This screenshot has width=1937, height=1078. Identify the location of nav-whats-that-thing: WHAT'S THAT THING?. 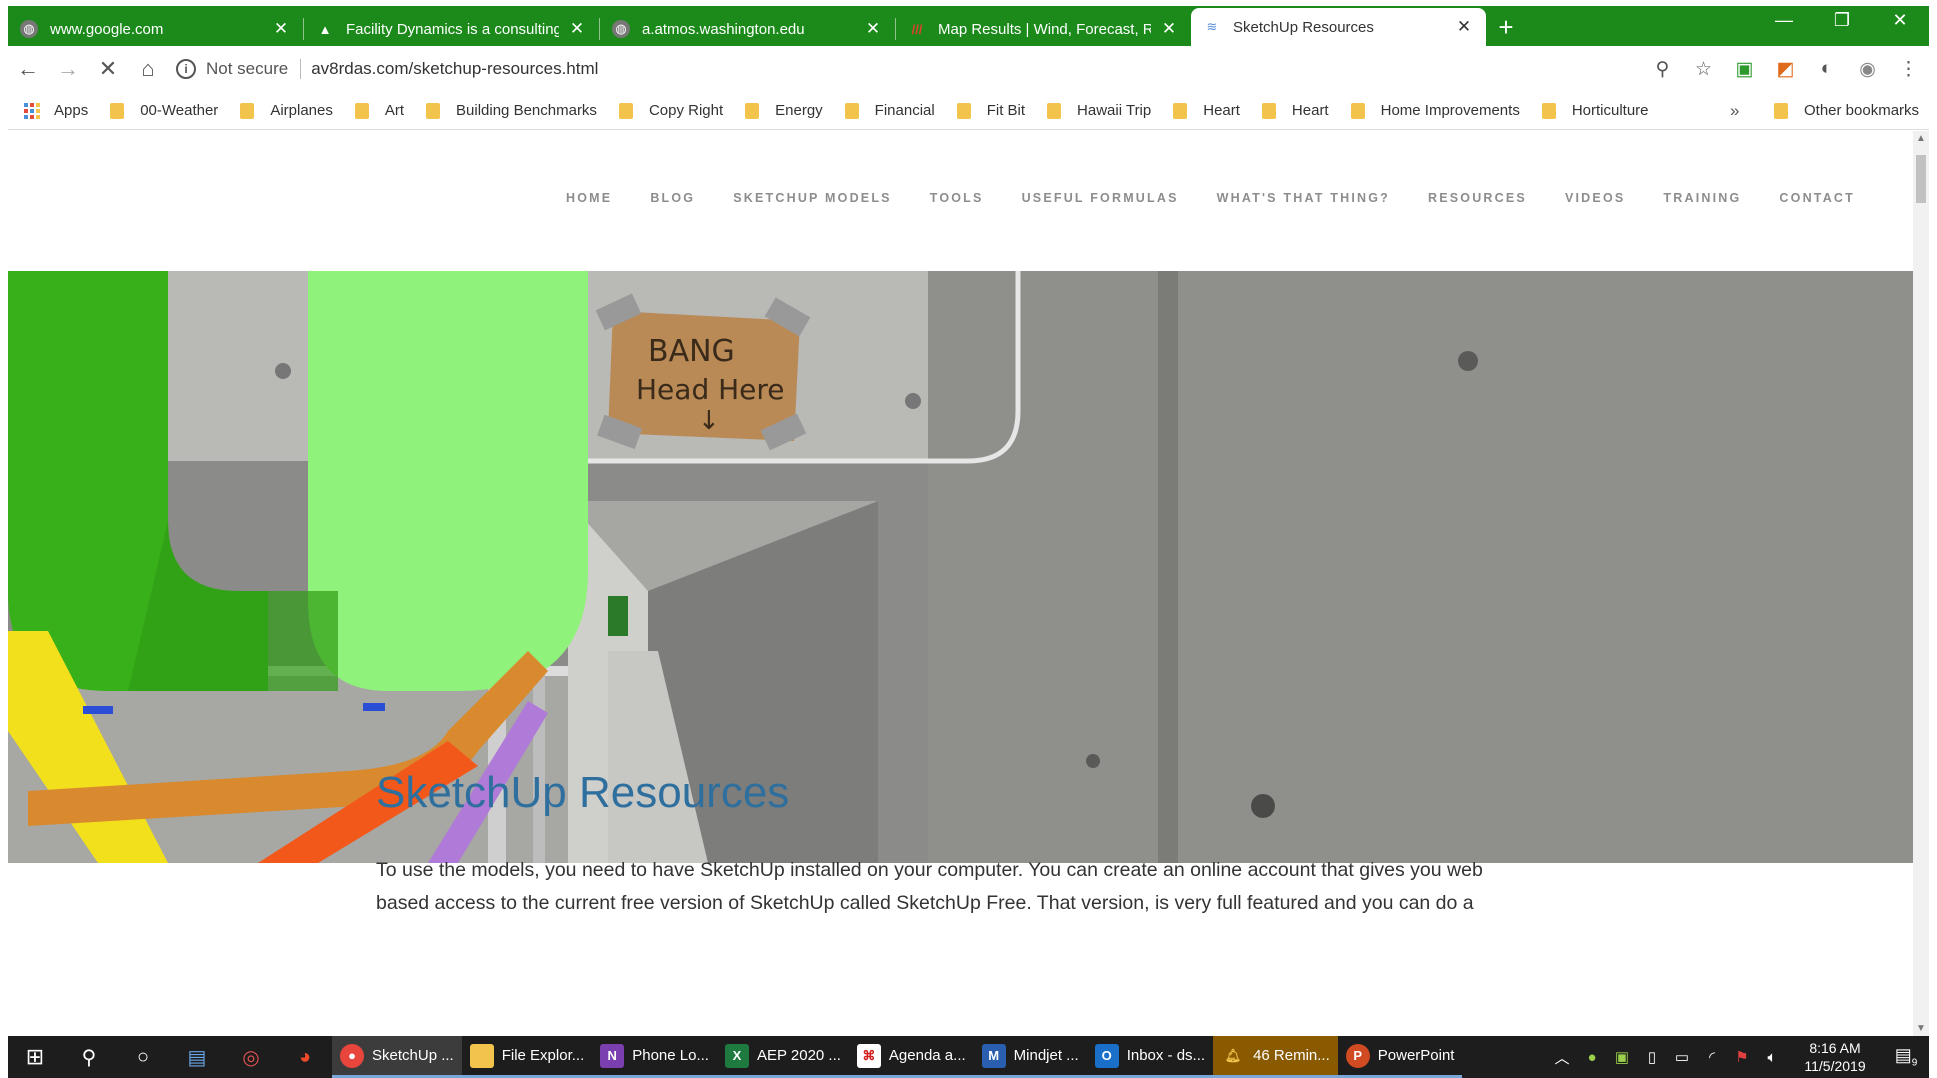
(1303, 198).